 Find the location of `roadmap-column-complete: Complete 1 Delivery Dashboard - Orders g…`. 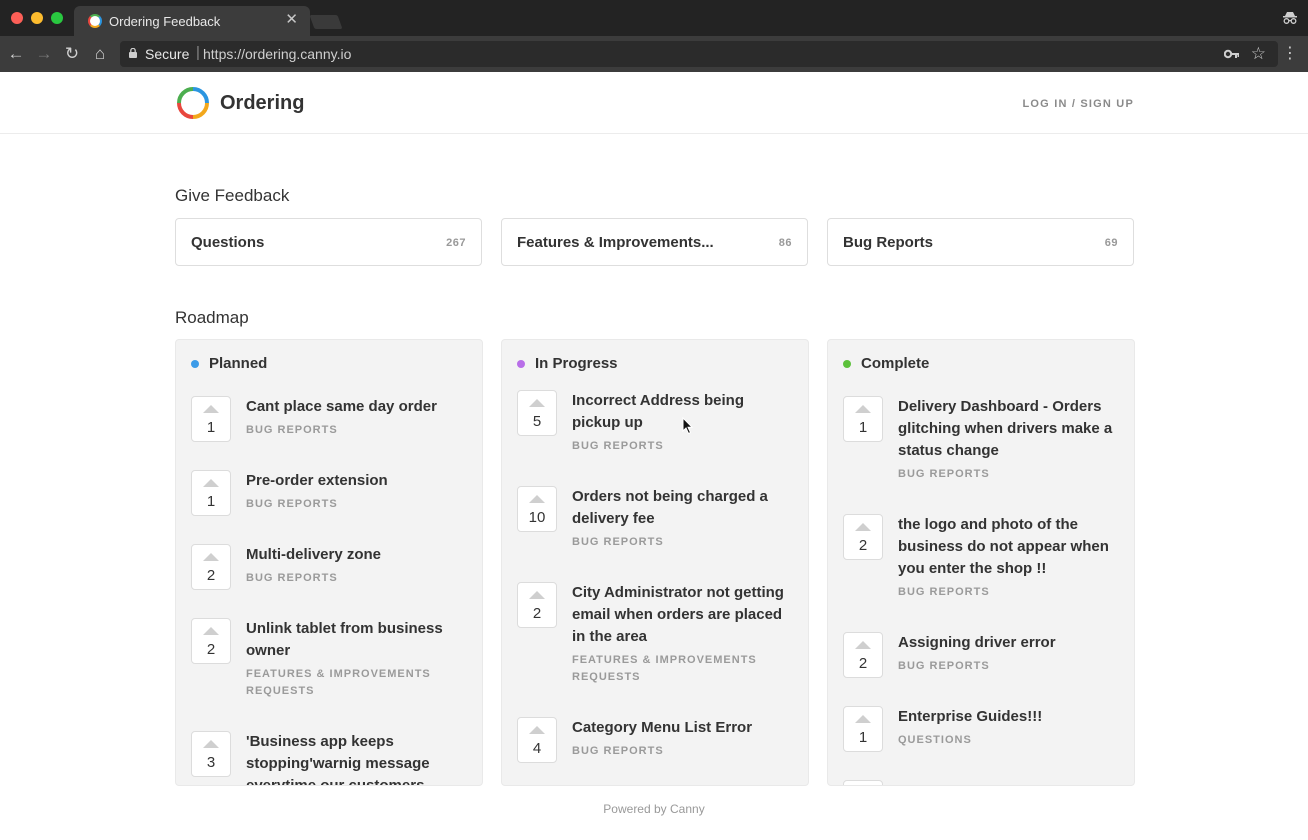

roadmap-column-complete: Complete 1 Delivery Dashboard - Orders g… is located at coordinates (981, 562).